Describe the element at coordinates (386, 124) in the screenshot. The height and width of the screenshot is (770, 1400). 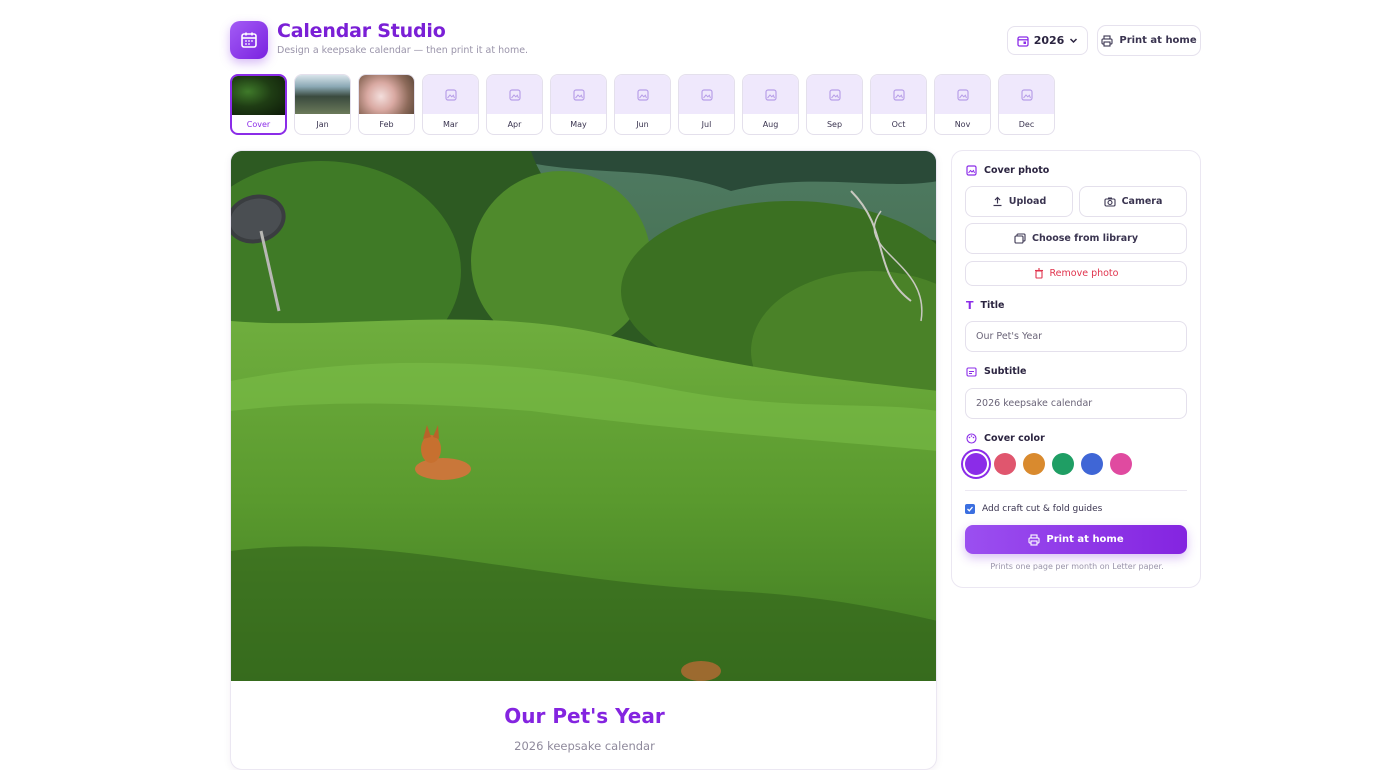
I see `month-thumb-label: Feb` at that location.